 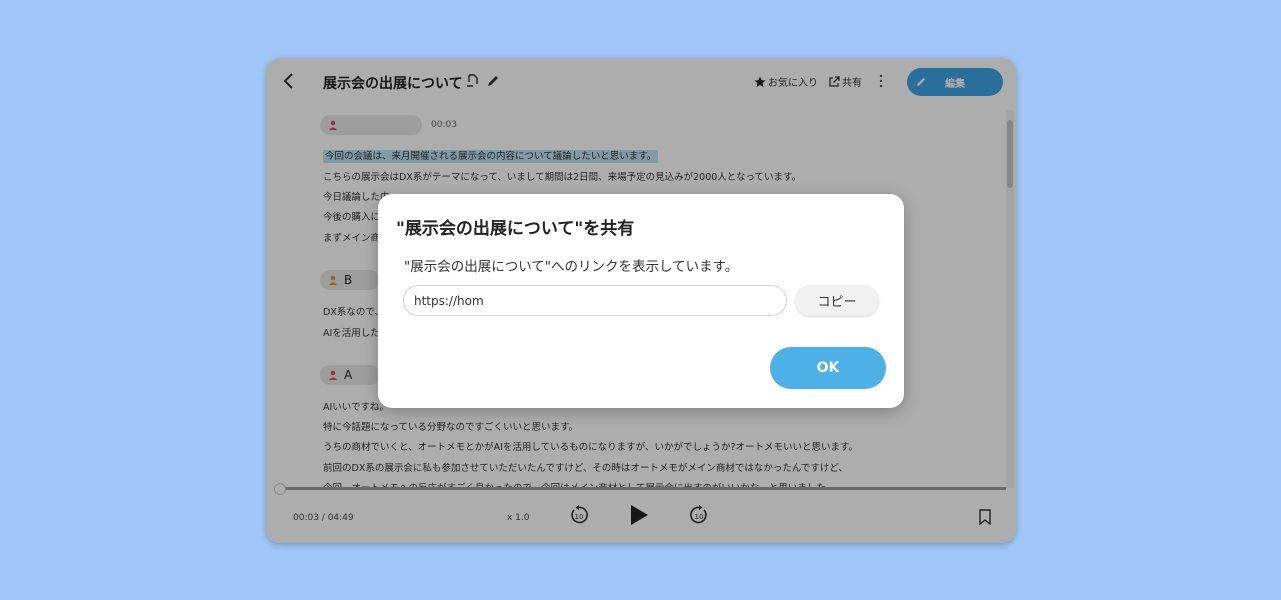 I want to click on ok-button: OK, so click(x=828, y=368).